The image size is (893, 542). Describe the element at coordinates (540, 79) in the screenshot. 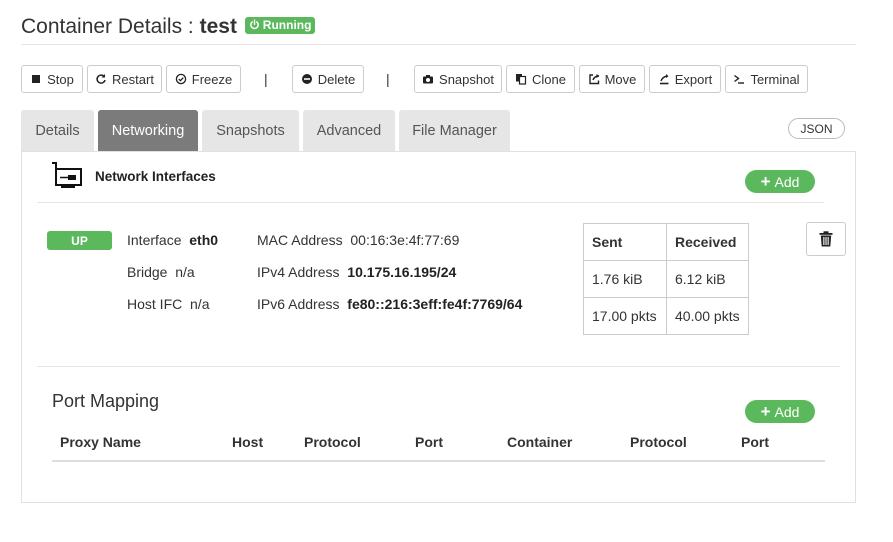

I see `clone-button: Clone` at that location.